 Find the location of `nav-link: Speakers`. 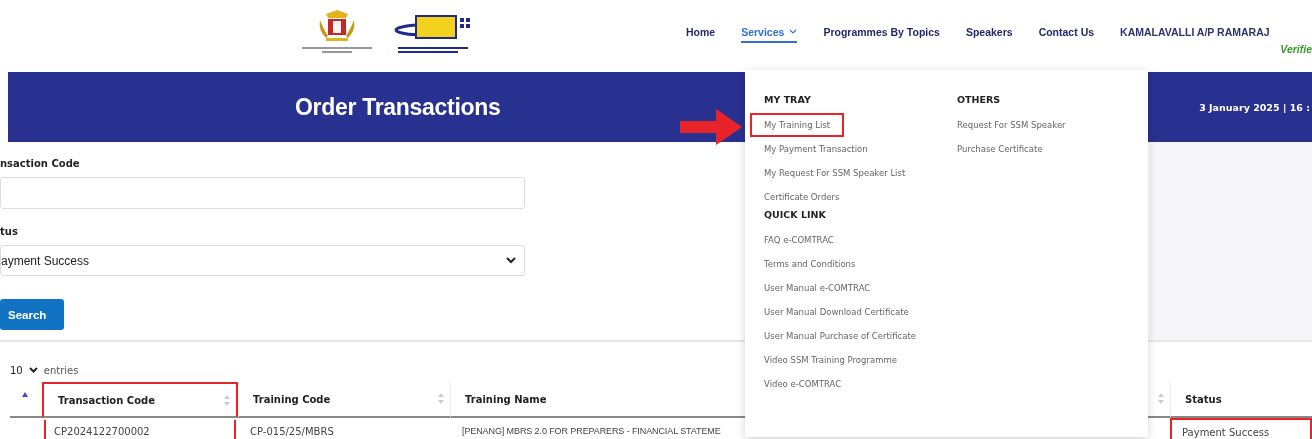

nav-link: Speakers is located at coordinates (989, 34).